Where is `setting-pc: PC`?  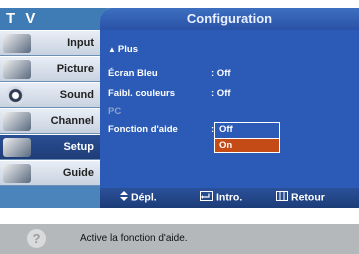 setting-pc: PC is located at coordinates (114, 113).